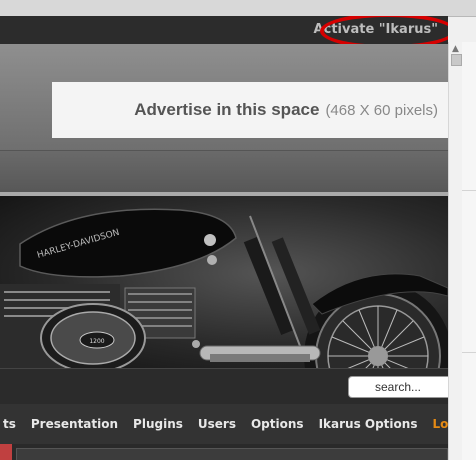  What do you see at coordinates (227, 109) in the screenshot?
I see `ad-main-text: Advertise in this space` at bounding box center [227, 109].